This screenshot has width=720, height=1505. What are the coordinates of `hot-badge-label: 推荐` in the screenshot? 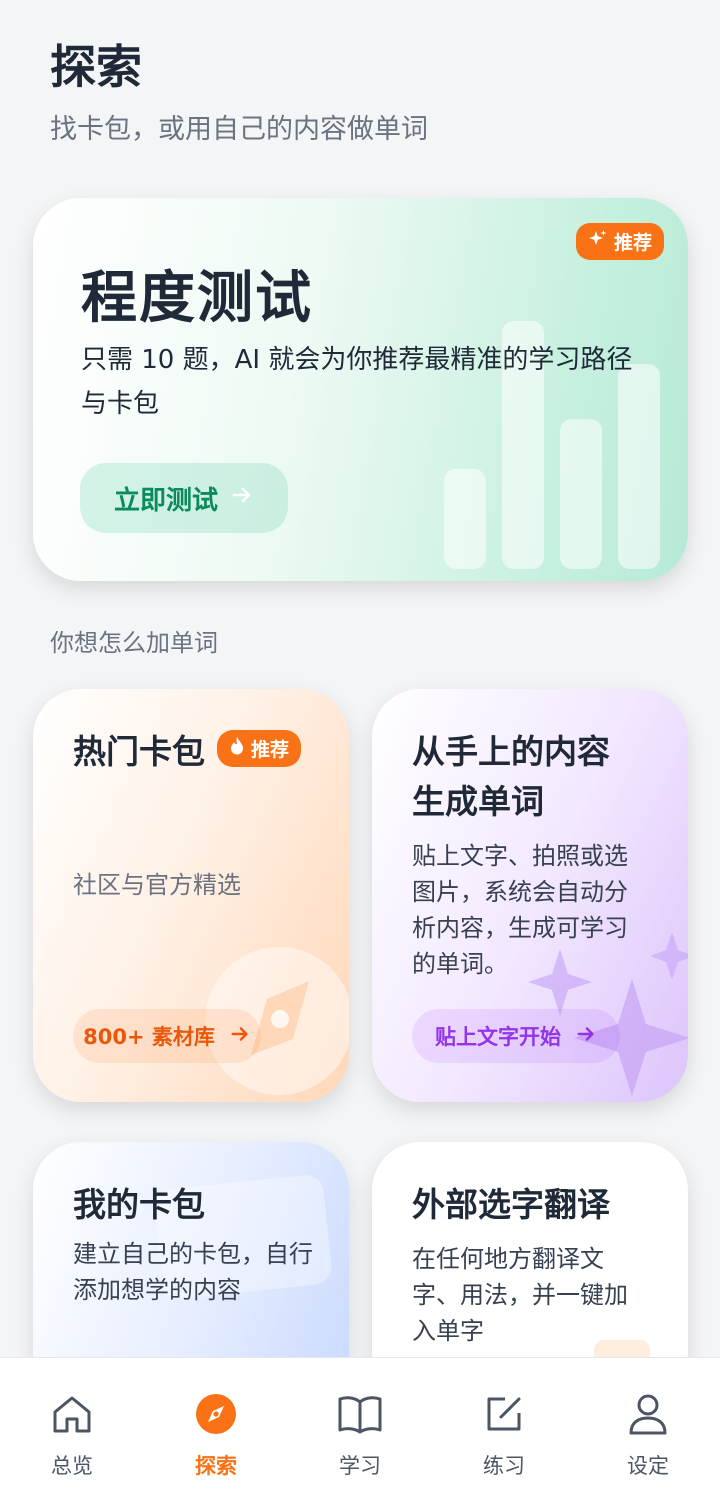 It's located at (270, 750).